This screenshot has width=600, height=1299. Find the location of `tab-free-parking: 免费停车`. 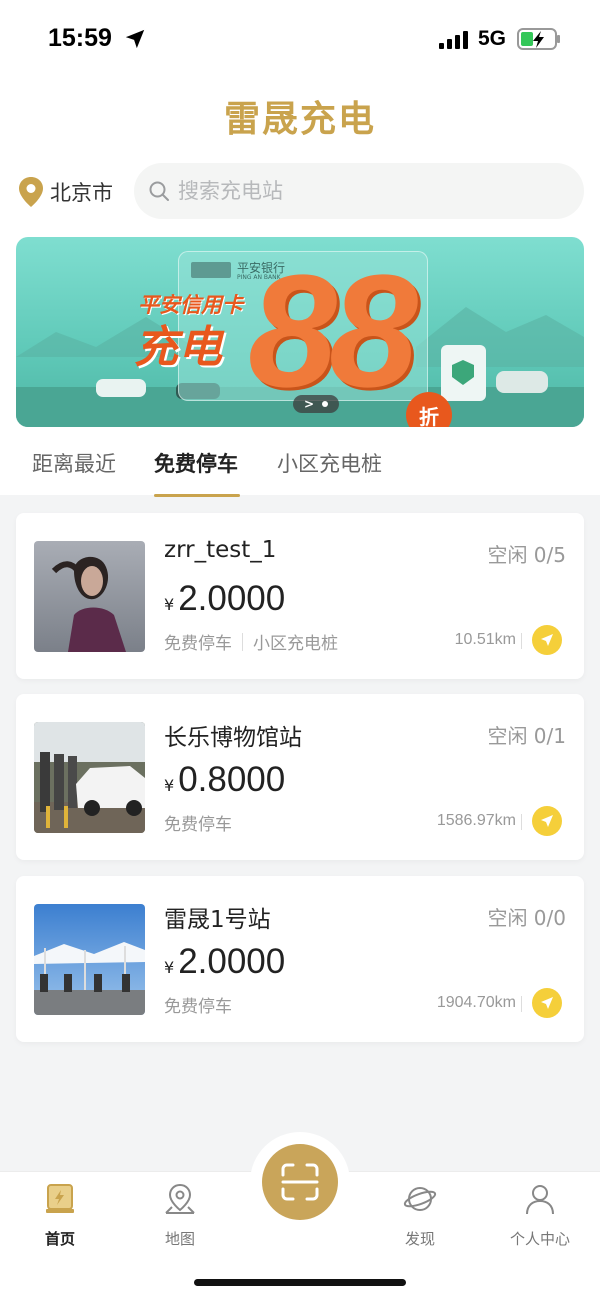

tab-free-parking: 免费停车 is located at coordinates (196, 463).